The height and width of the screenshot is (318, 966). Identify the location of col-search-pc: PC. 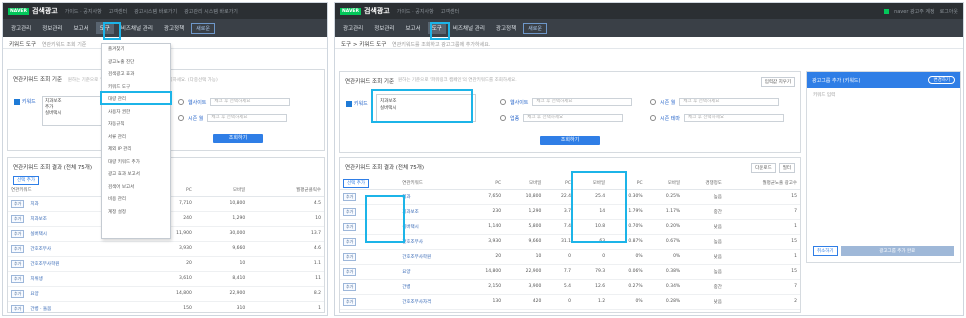
(484, 184).